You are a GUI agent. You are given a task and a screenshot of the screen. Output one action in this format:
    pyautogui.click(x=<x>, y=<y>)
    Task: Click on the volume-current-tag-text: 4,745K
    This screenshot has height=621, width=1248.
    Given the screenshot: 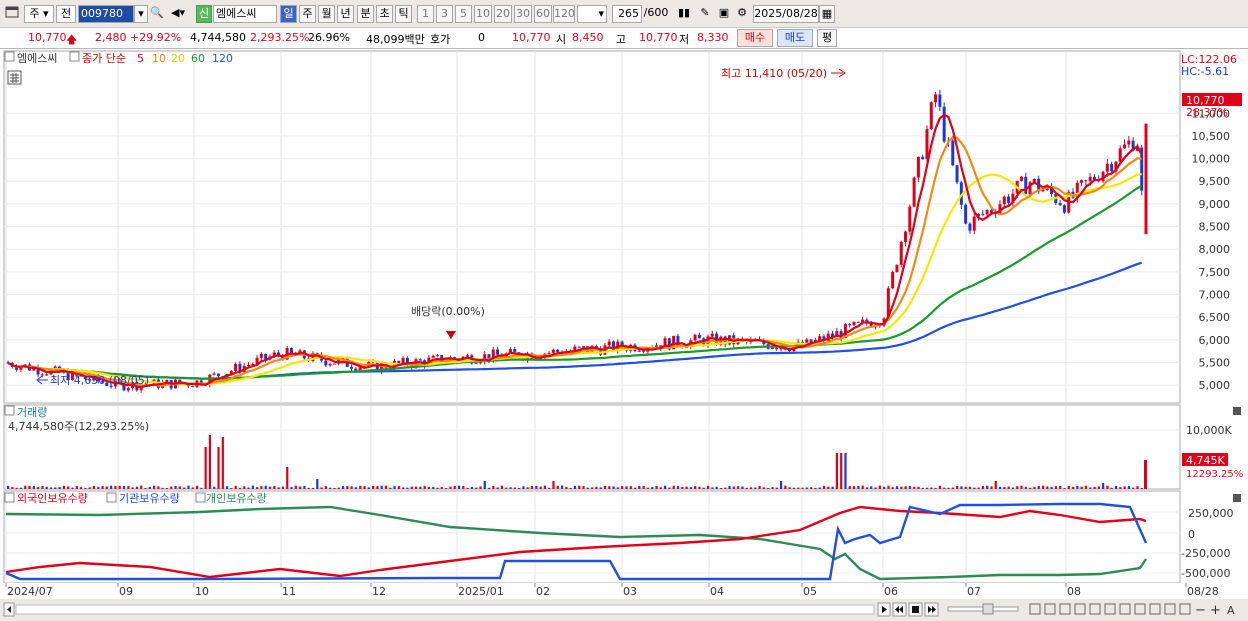 What is the action you would take?
    pyautogui.click(x=1205, y=460)
    